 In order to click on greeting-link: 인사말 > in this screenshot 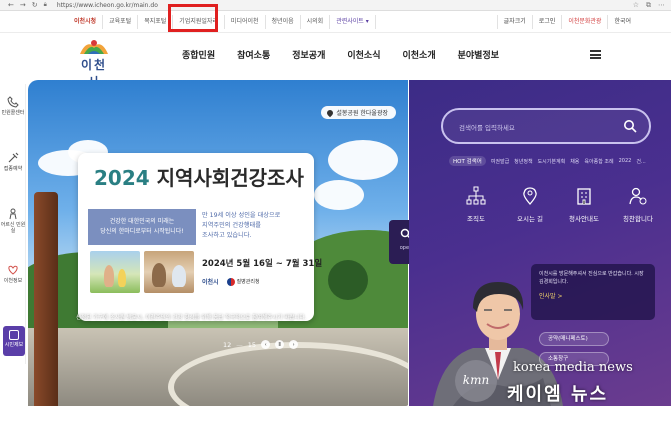, I will do `click(551, 295)`.